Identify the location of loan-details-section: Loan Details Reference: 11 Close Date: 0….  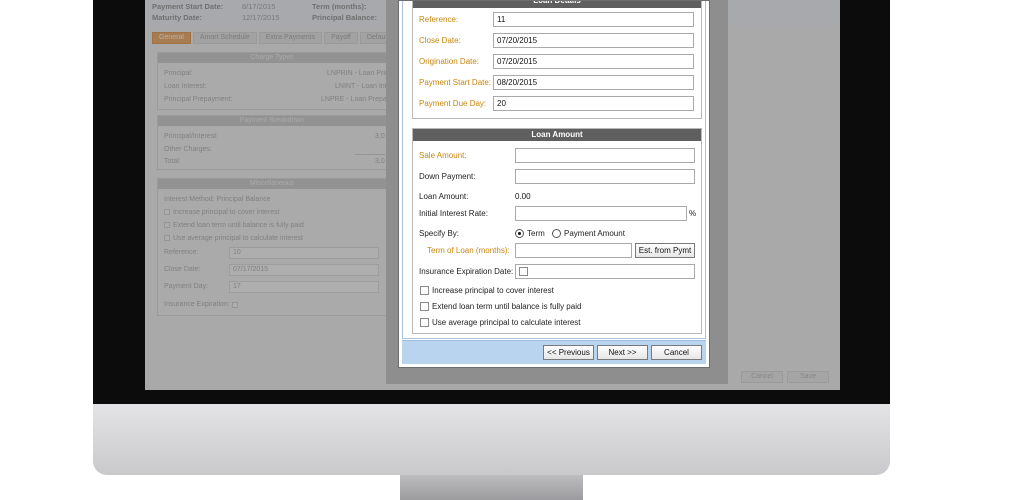
(557, 60).